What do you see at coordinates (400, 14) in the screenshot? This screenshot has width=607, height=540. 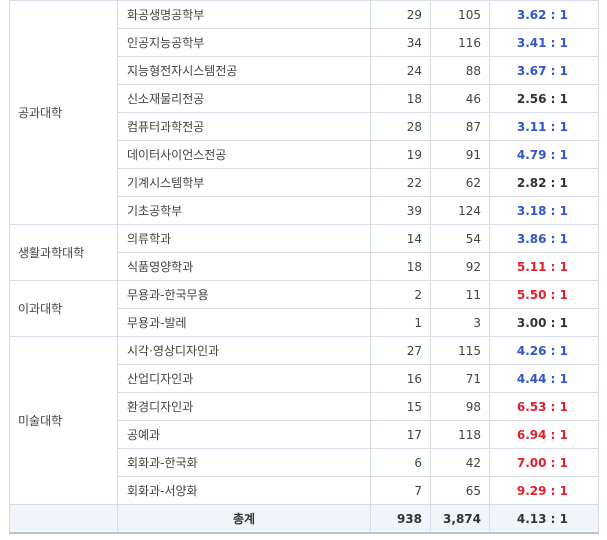 I see `quota-cell: 29` at bounding box center [400, 14].